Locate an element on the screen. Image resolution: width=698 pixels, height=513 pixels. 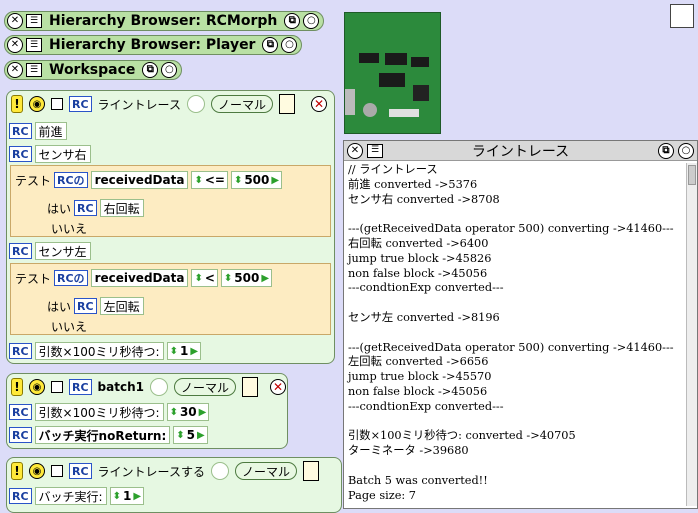
command-line: RC バッチ実行noReturn: ⬍ 5 ▶ is located at coordinates (108, 435).